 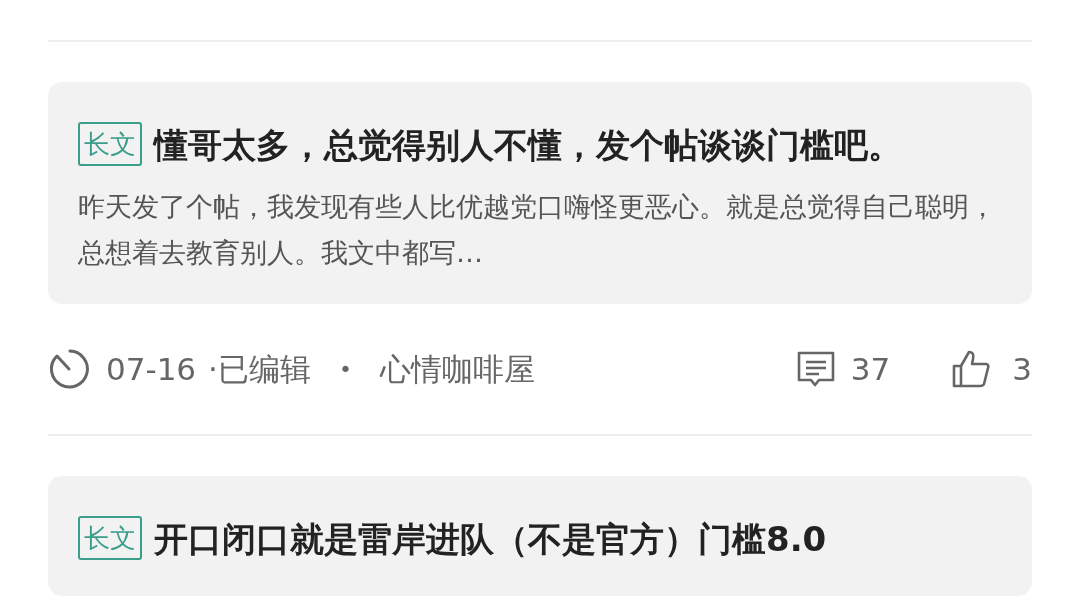 What do you see at coordinates (540, 539) in the screenshot?
I see `post-title: 长文 开口闭口就是雷岸进队（不是官方）门槛8.0` at bounding box center [540, 539].